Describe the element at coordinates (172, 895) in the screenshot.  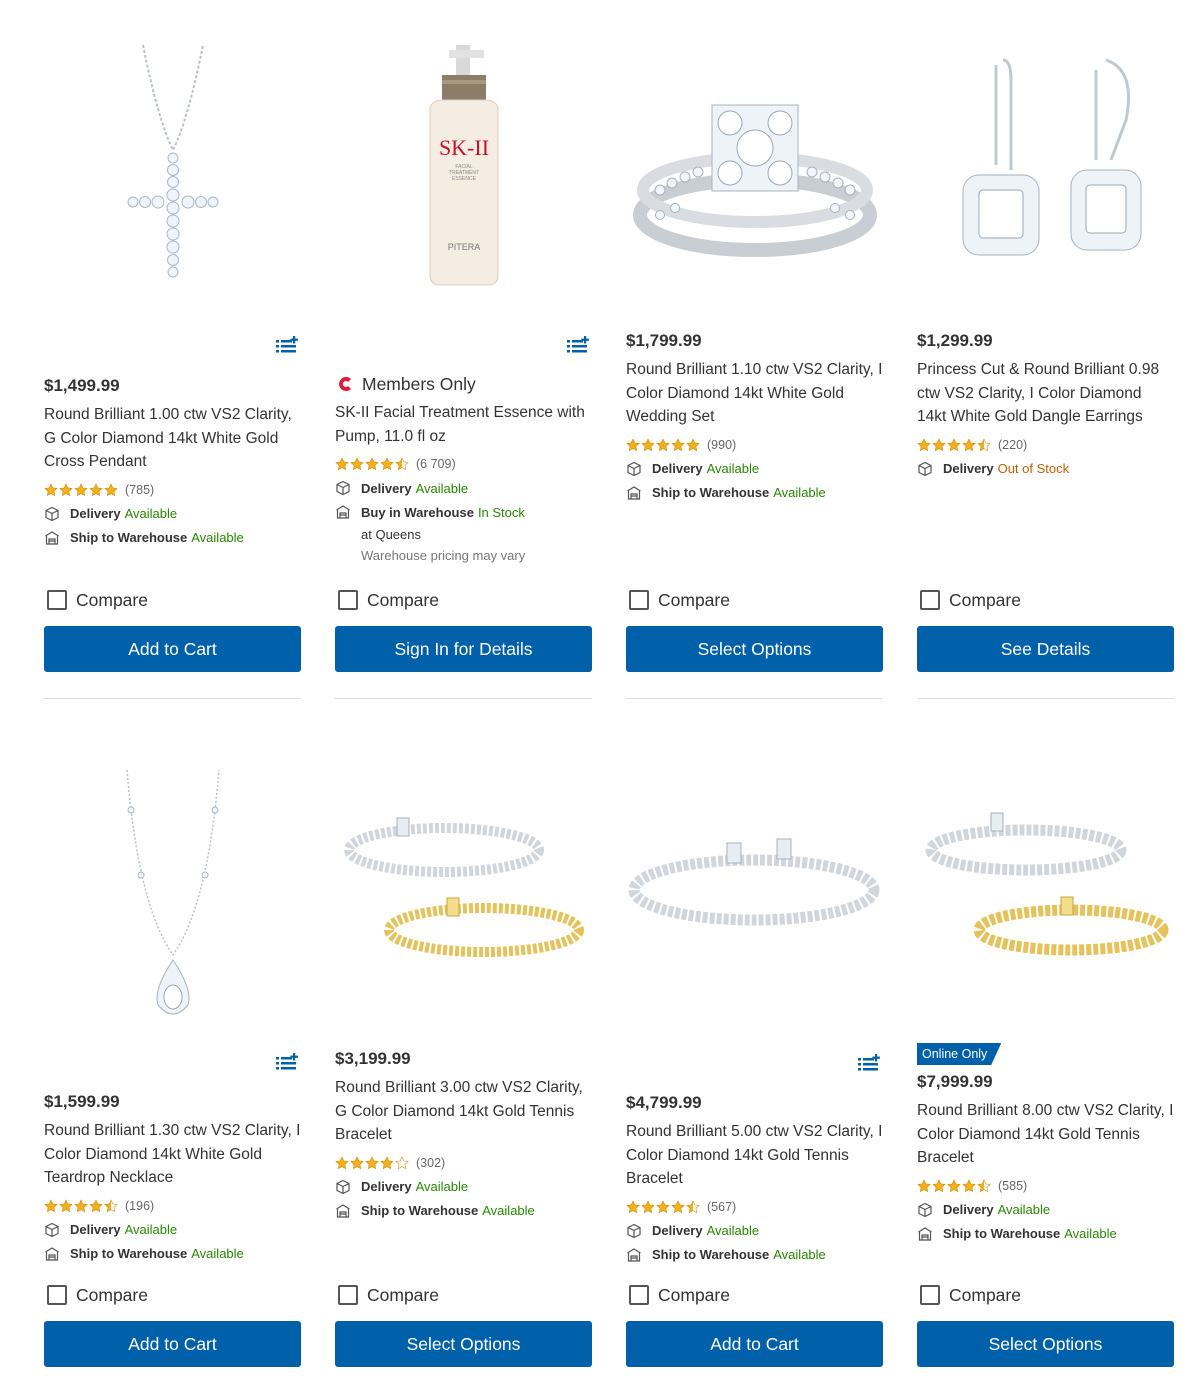
I see `teardrop-necklace-image` at that location.